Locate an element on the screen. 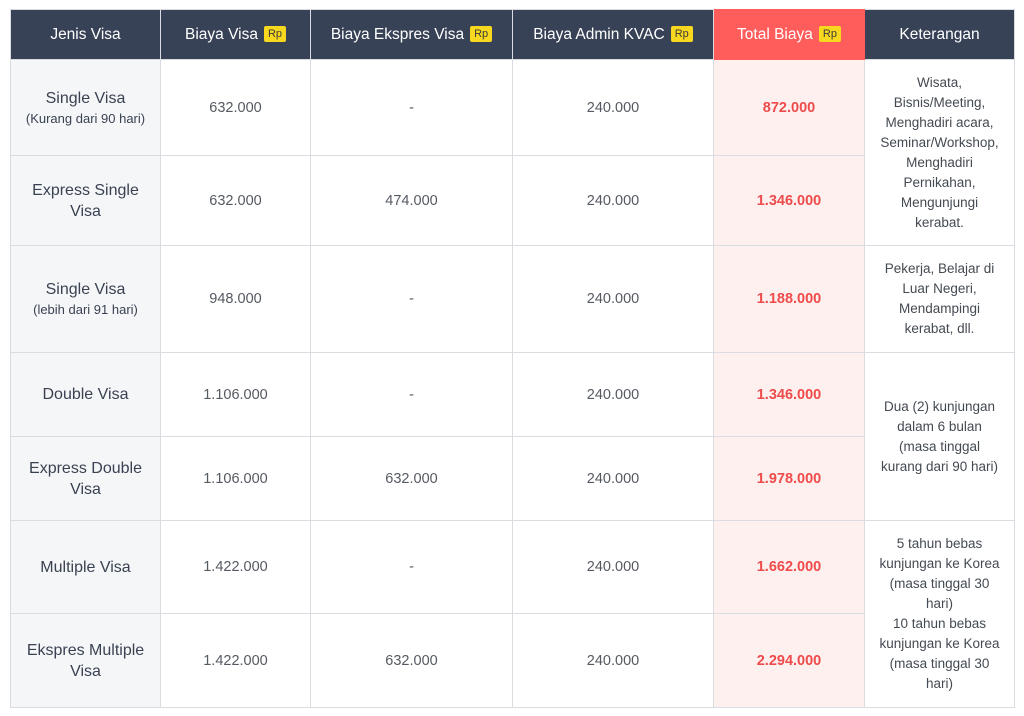 The height and width of the screenshot is (716, 1024). express-fee-cell: 474.000 is located at coordinates (411, 200).